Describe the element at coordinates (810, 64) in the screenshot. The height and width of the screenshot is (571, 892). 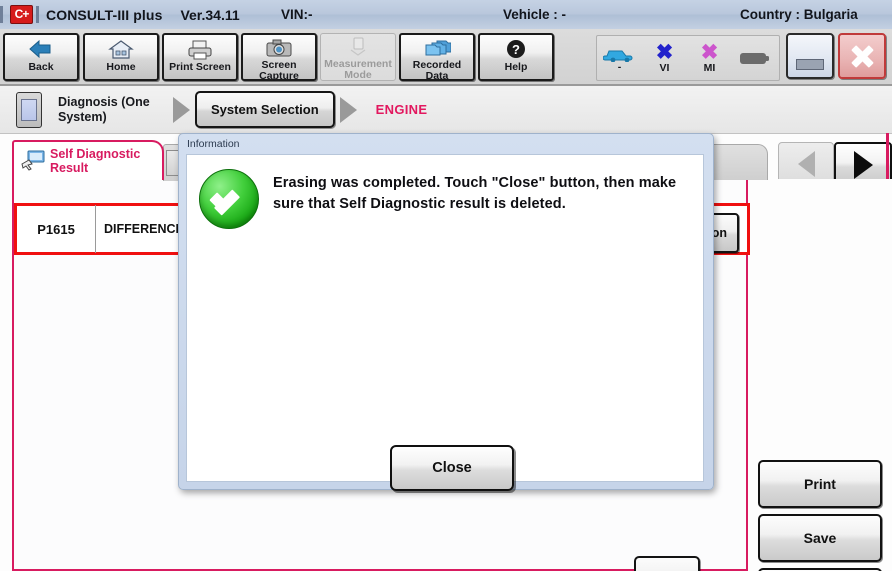
I see `minimize-bar-icon` at that location.